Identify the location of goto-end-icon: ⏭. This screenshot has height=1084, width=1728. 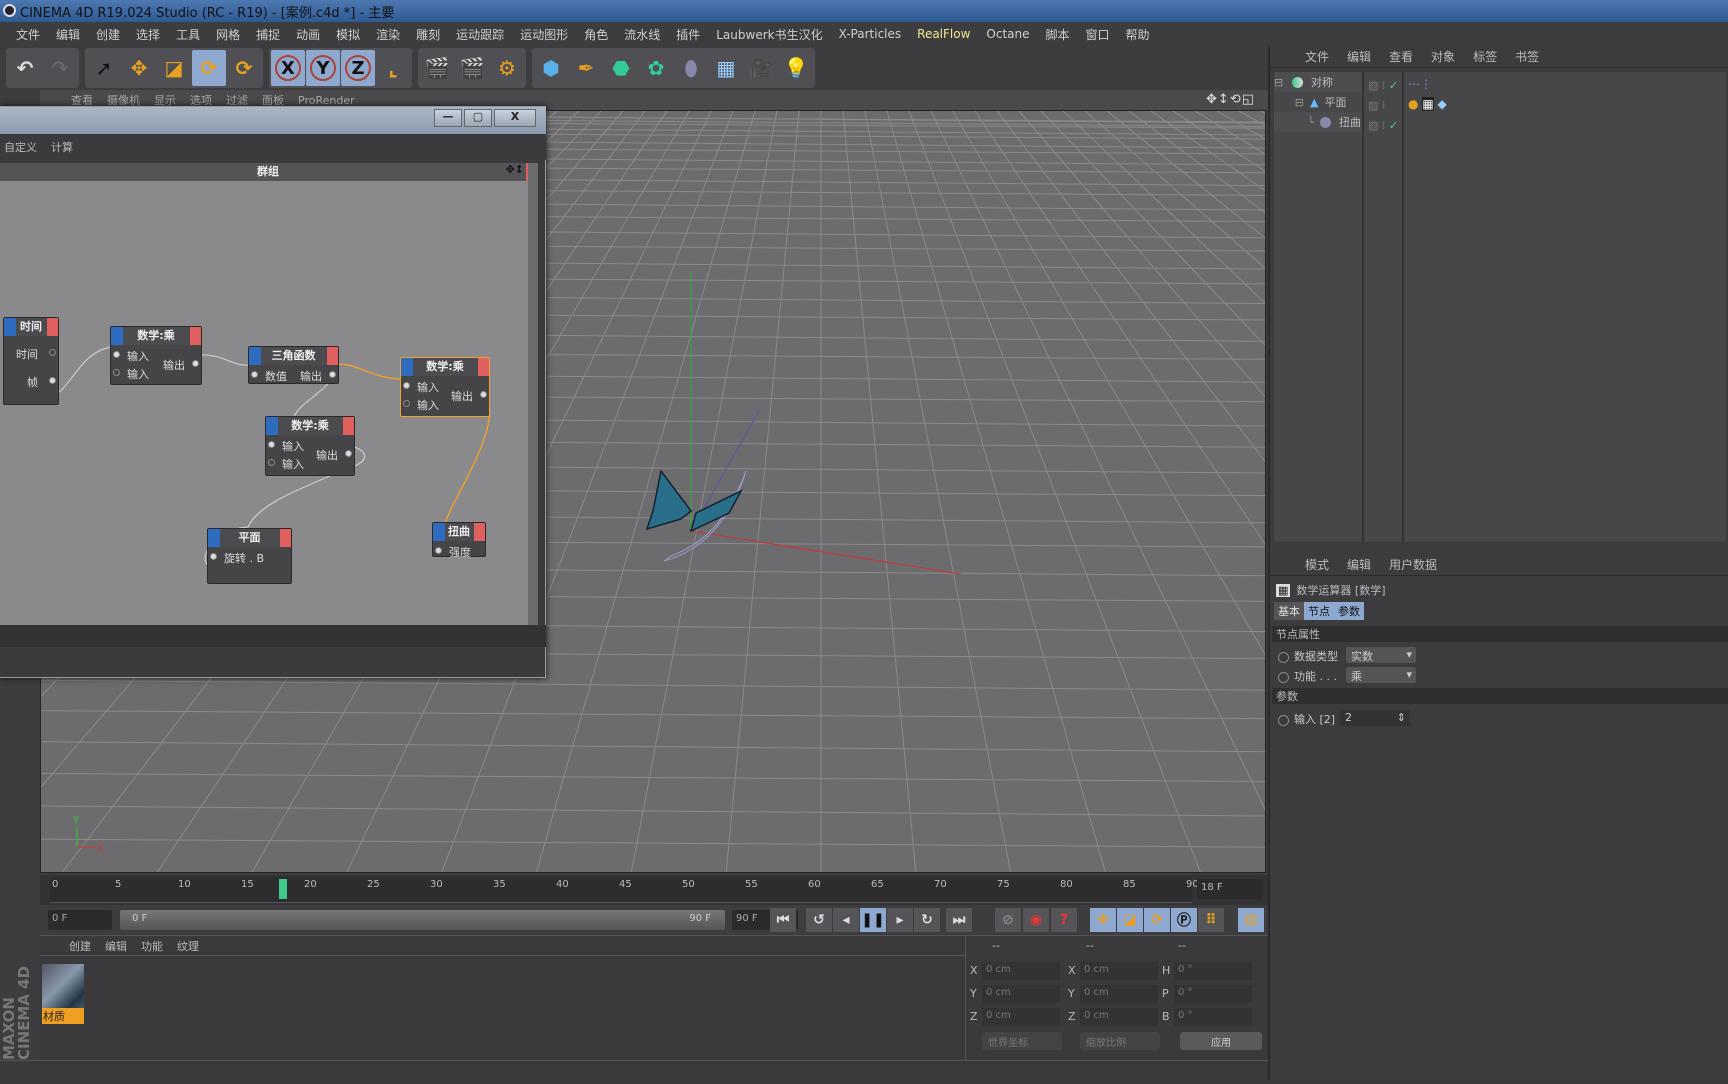
(959, 920).